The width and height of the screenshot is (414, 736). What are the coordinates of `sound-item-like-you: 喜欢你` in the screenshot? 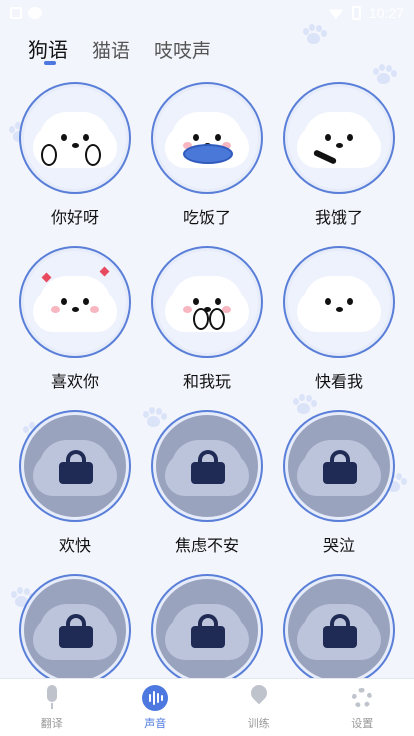 It's located at (75, 319).